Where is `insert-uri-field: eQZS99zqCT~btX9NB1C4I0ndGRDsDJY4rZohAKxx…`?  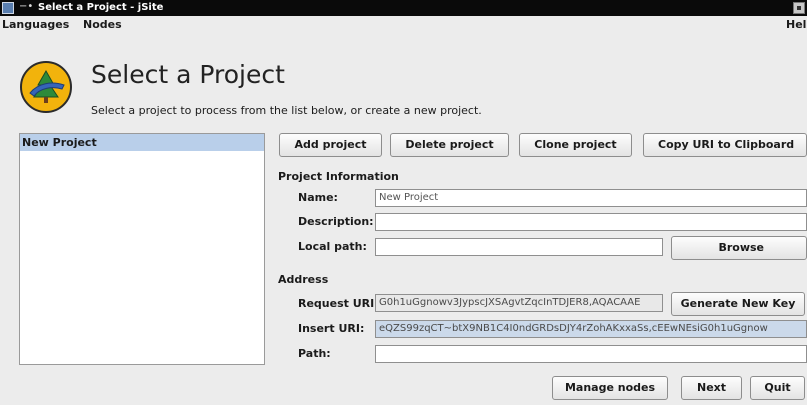
insert-uri-field: eQZS99zqCT~btX9NB1C4I0ndGRDsDJY4rZohAKxx… is located at coordinates (591, 329).